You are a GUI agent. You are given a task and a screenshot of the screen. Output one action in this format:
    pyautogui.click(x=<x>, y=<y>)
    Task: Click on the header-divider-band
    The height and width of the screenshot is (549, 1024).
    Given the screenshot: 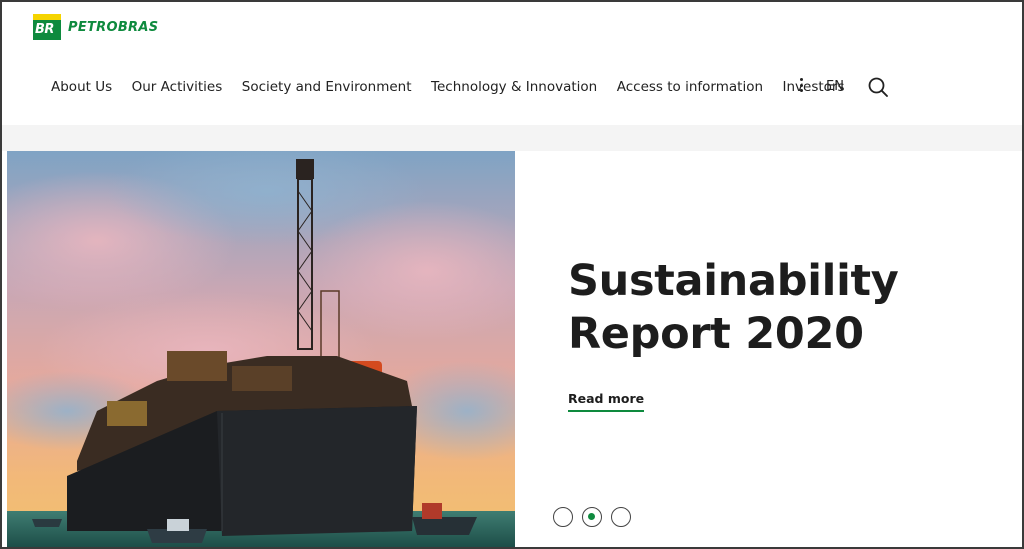 What is the action you would take?
    pyautogui.click(x=512, y=138)
    